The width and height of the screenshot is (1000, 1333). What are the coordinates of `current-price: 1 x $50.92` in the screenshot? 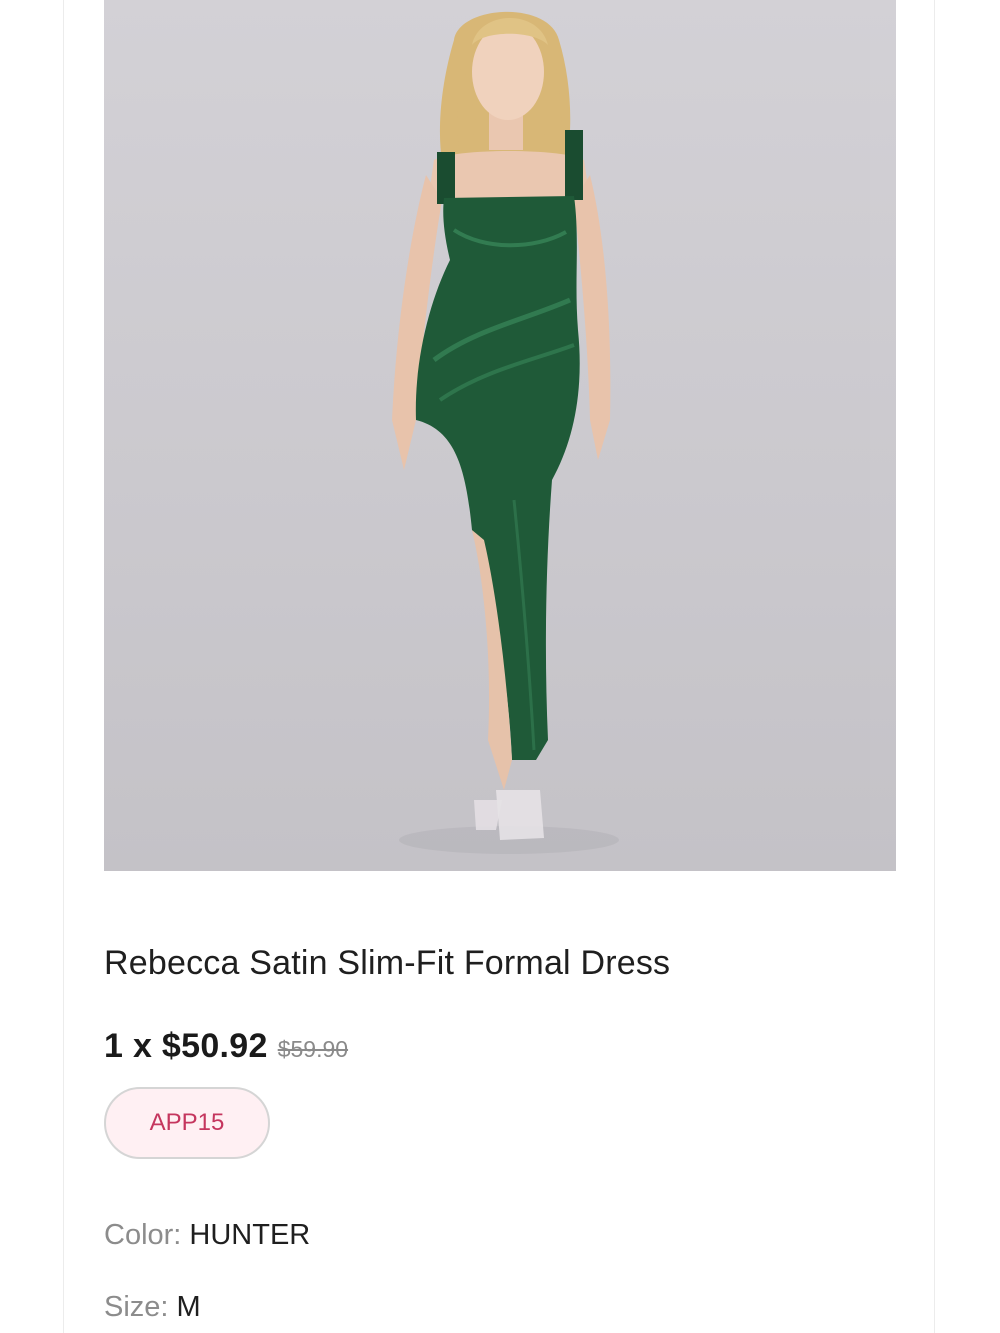 It's located at (186, 1046).